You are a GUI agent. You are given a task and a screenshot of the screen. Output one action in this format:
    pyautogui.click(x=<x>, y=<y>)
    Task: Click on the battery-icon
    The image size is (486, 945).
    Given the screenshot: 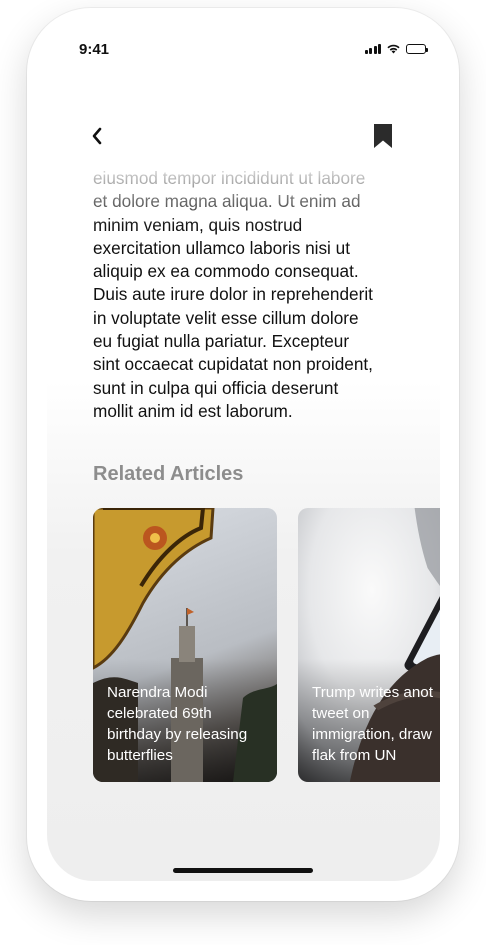 What is the action you would take?
    pyautogui.click(x=417, y=48)
    